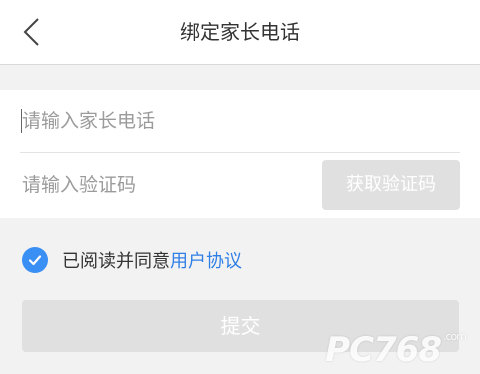 The height and width of the screenshot is (374, 480). Describe the element at coordinates (391, 185) in the screenshot. I see `get-code-button: 获取验证码` at that location.